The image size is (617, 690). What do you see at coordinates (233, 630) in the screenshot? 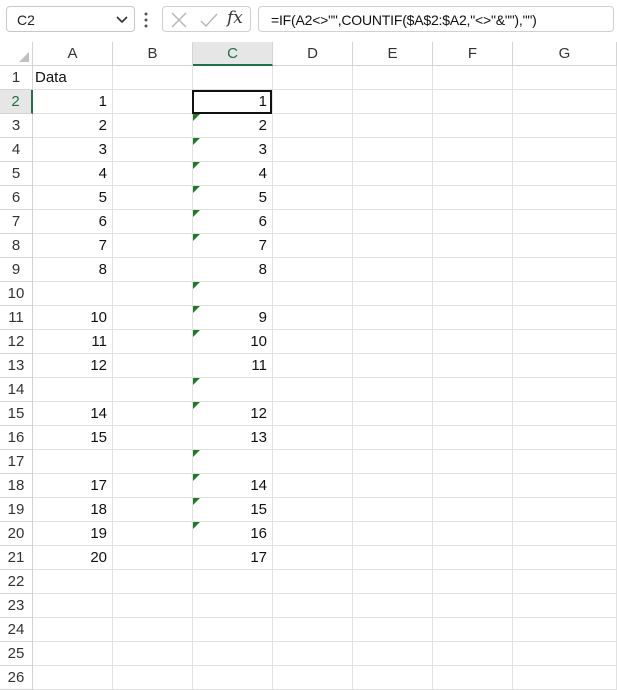
I see `cell-c24` at bounding box center [233, 630].